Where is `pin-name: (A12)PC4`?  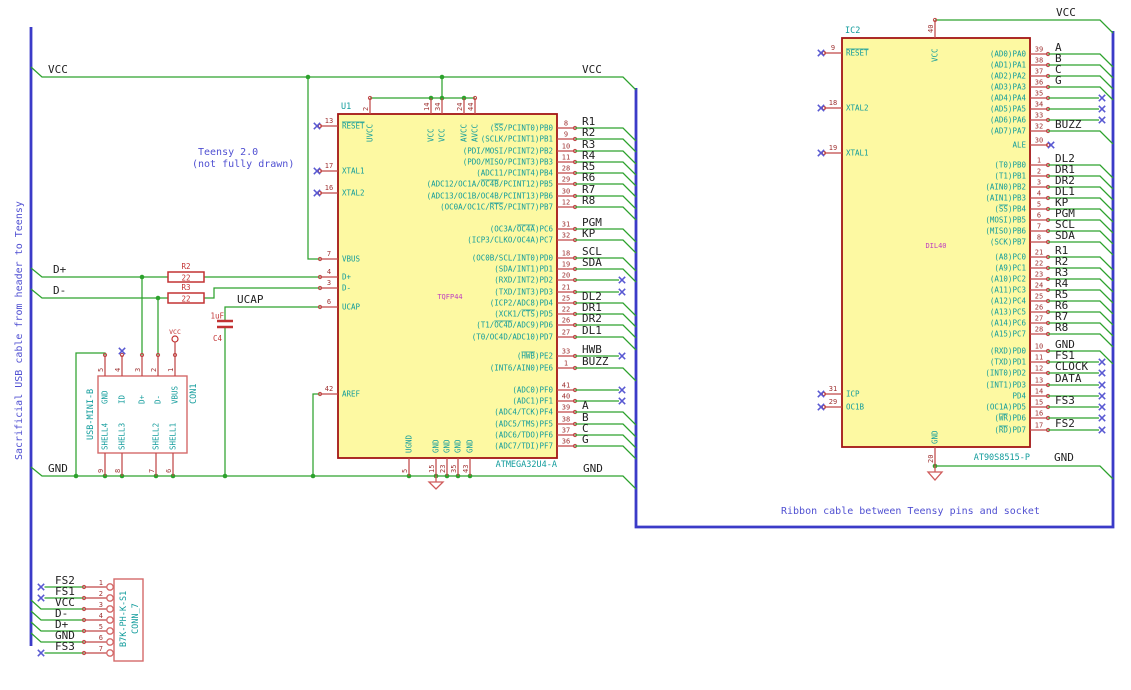
pin-name: (A12)PC4 is located at coordinates (1008, 301).